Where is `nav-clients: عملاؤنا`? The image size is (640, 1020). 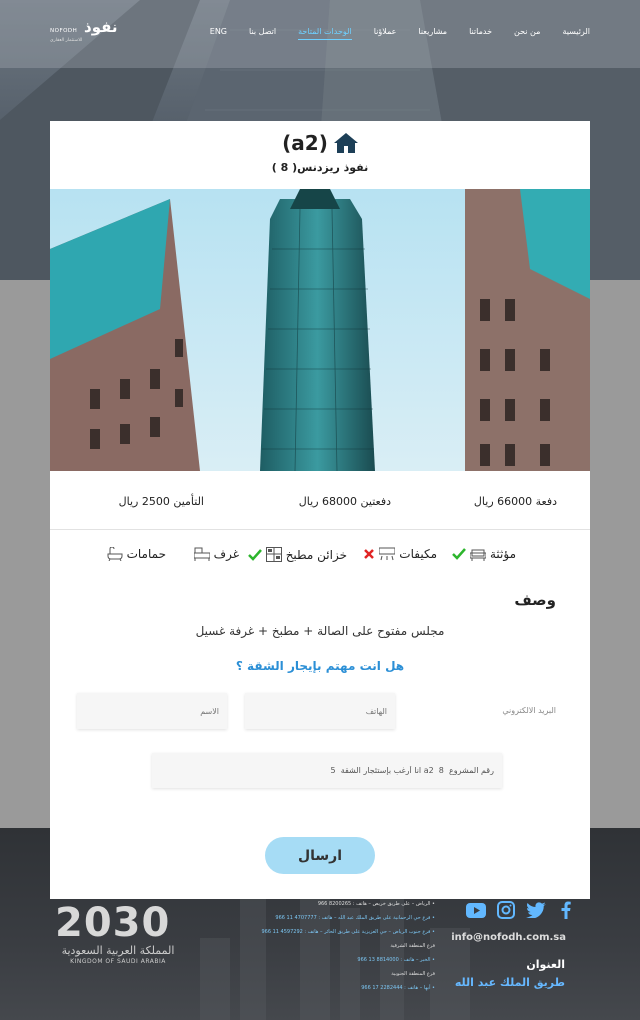 nav-clients: عملاؤنا is located at coordinates (385, 33).